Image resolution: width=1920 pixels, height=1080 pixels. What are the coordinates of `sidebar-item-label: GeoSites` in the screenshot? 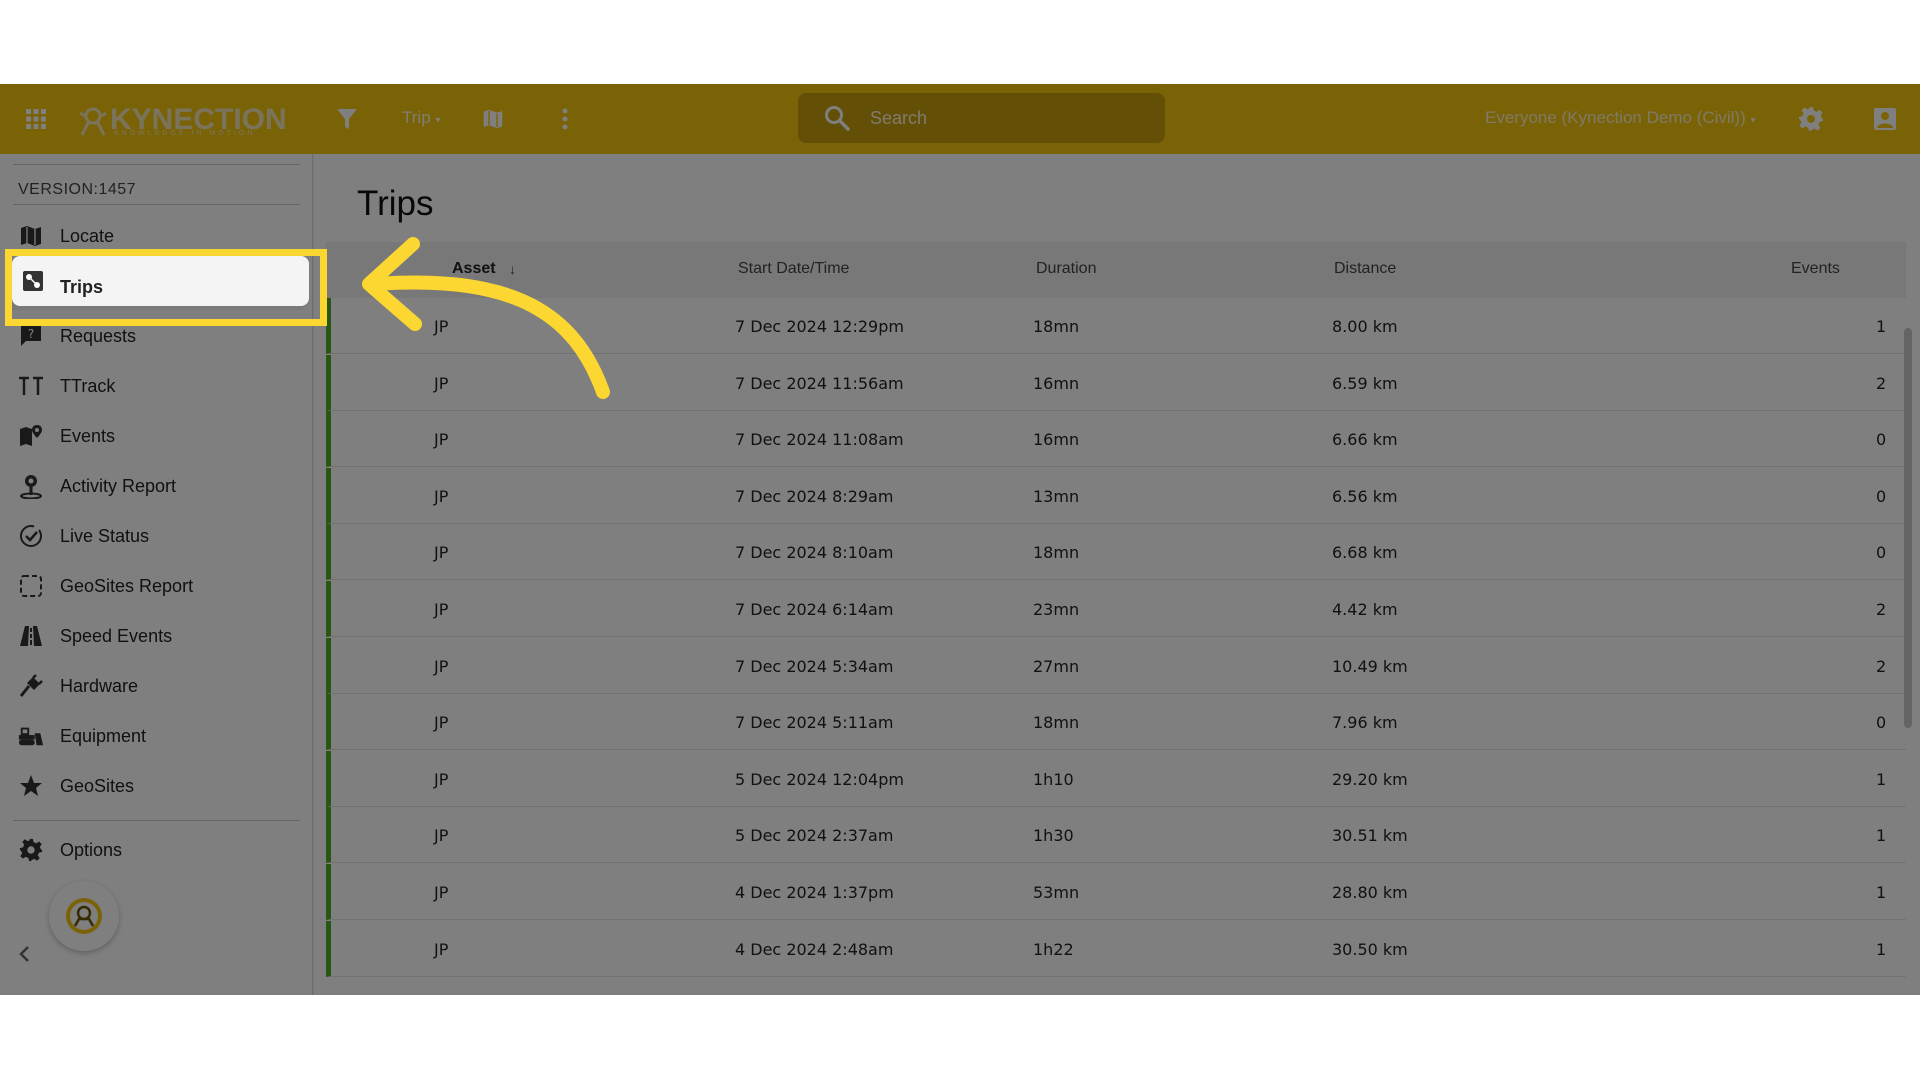 It's located at (97, 786).